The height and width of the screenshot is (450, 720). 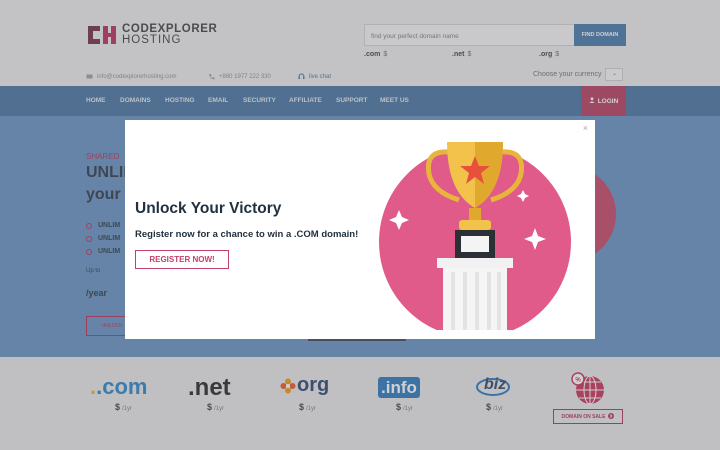 I want to click on close-icon: ×, so click(x=585, y=128).